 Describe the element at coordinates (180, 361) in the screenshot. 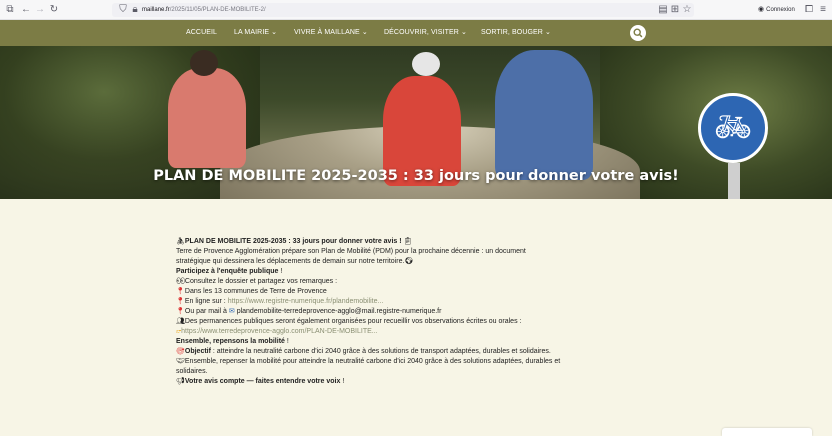

I see `handshake-emoji-icon: 🤝︎` at that location.